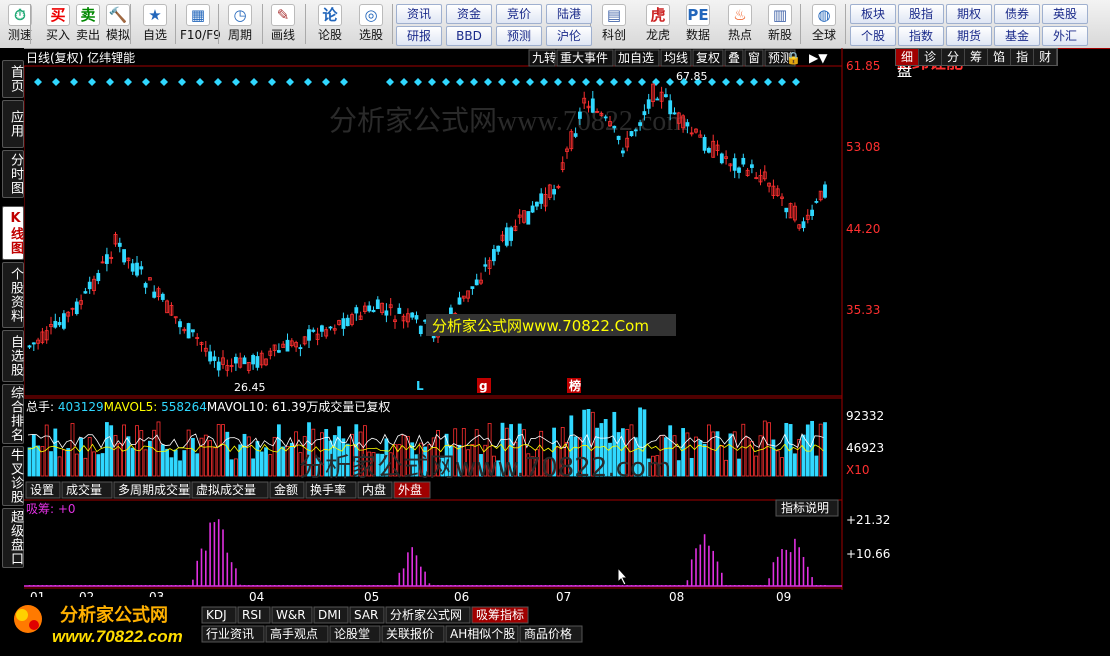 The width and height of the screenshot is (1110, 656). Describe the element at coordinates (13, 538) in the screenshot. I see `sidebar-tab-8: 超级盘口` at that location.